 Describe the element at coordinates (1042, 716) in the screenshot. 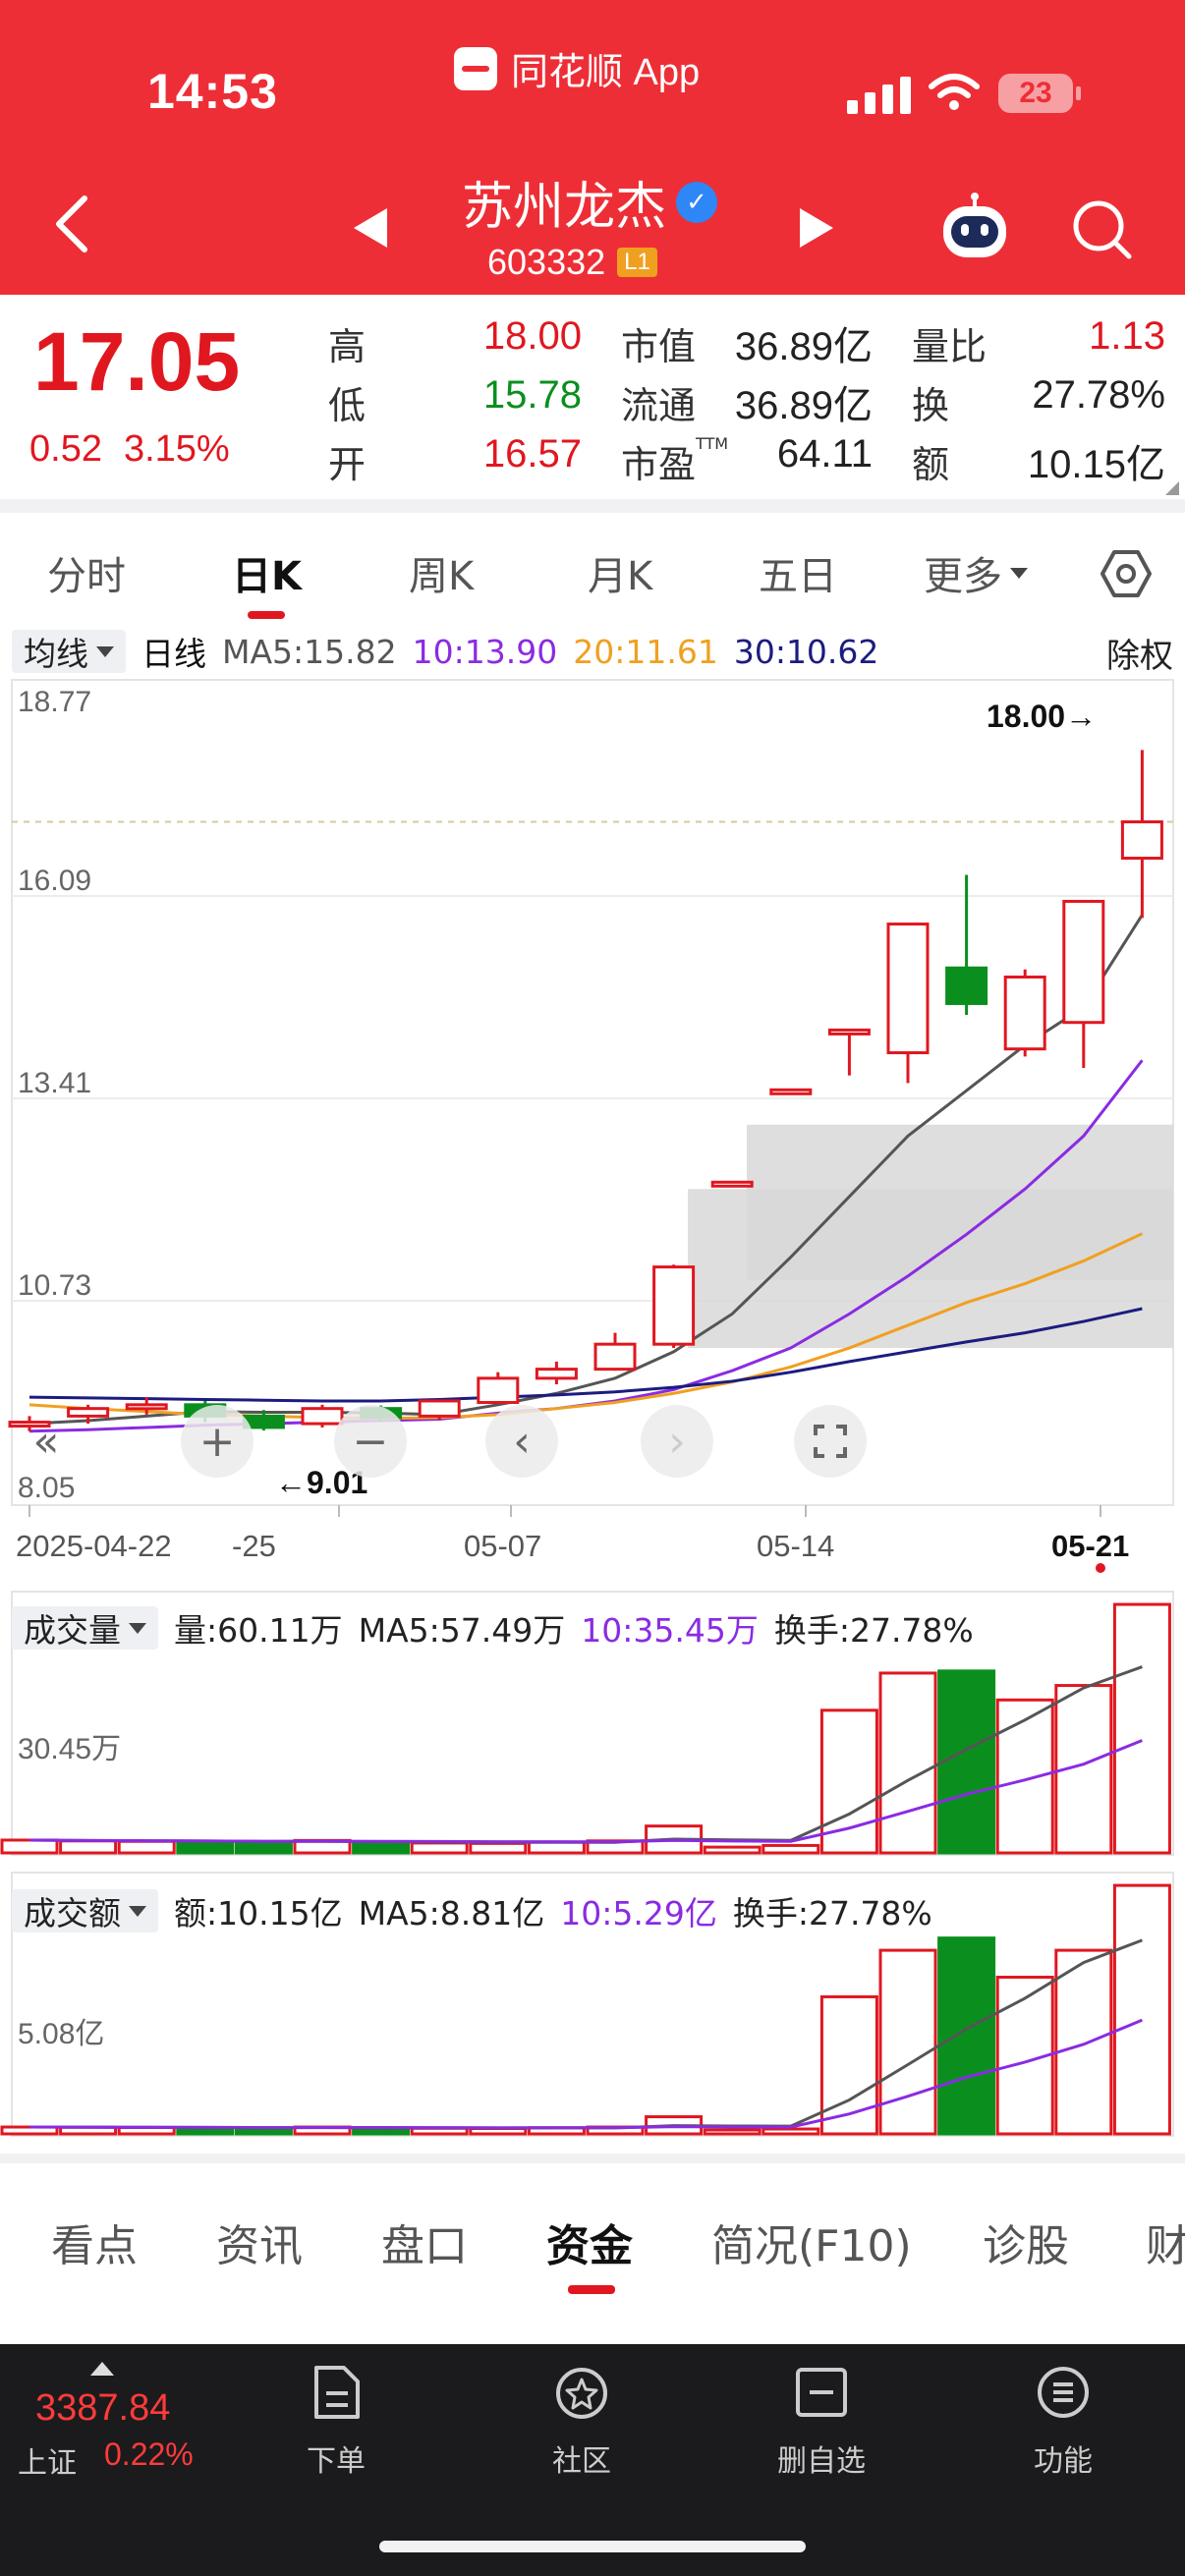

I see `high-price-marker: 18.00→` at that location.